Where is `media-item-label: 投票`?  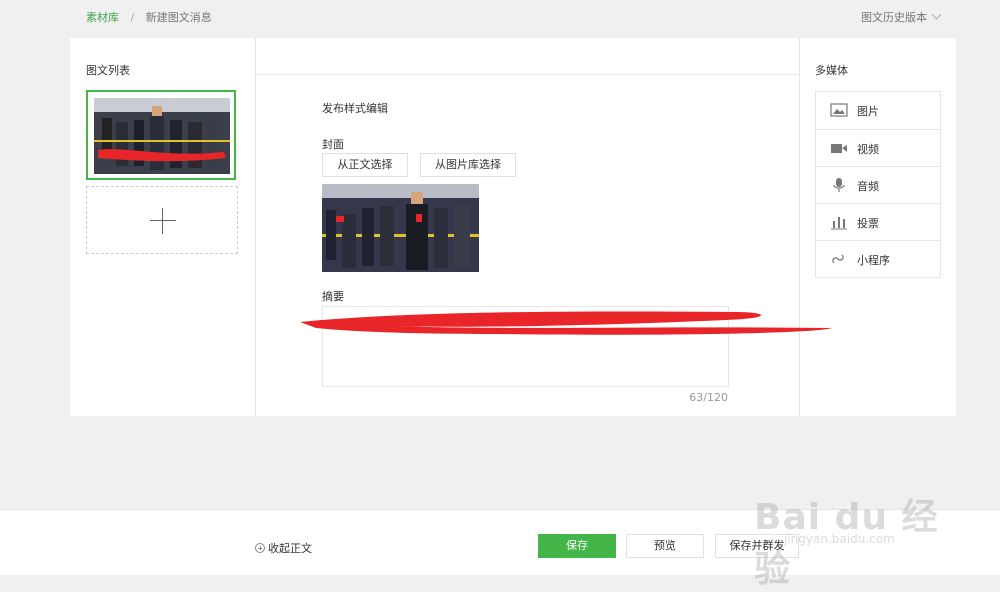 media-item-label: 投票 is located at coordinates (868, 223).